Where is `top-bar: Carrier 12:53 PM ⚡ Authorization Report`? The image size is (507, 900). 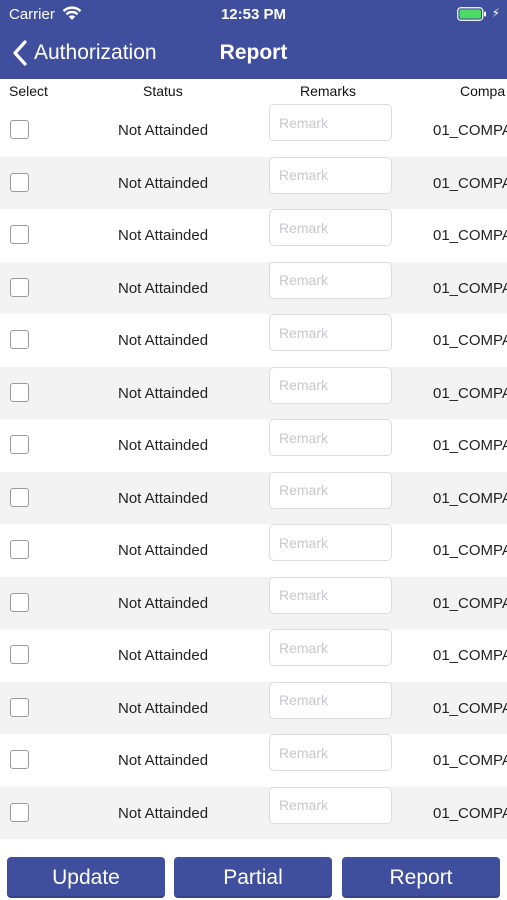
top-bar: Carrier 12:53 PM ⚡ Authorization Report is located at coordinates (253, 39).